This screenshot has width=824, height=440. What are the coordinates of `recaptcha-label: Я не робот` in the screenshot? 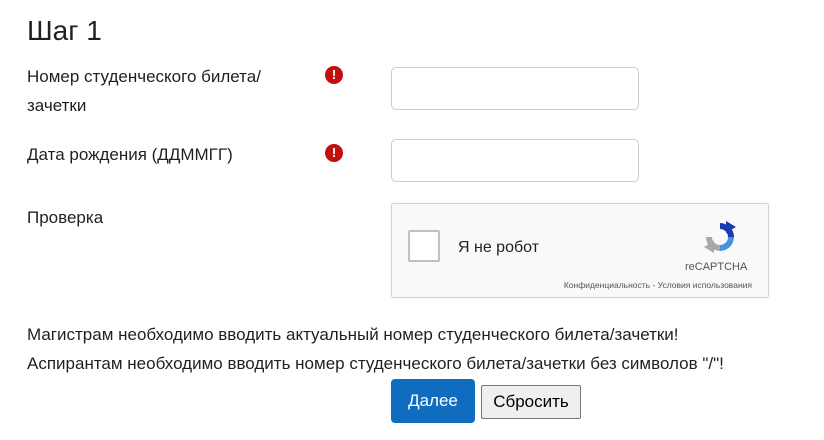 It's located at (499, 247).